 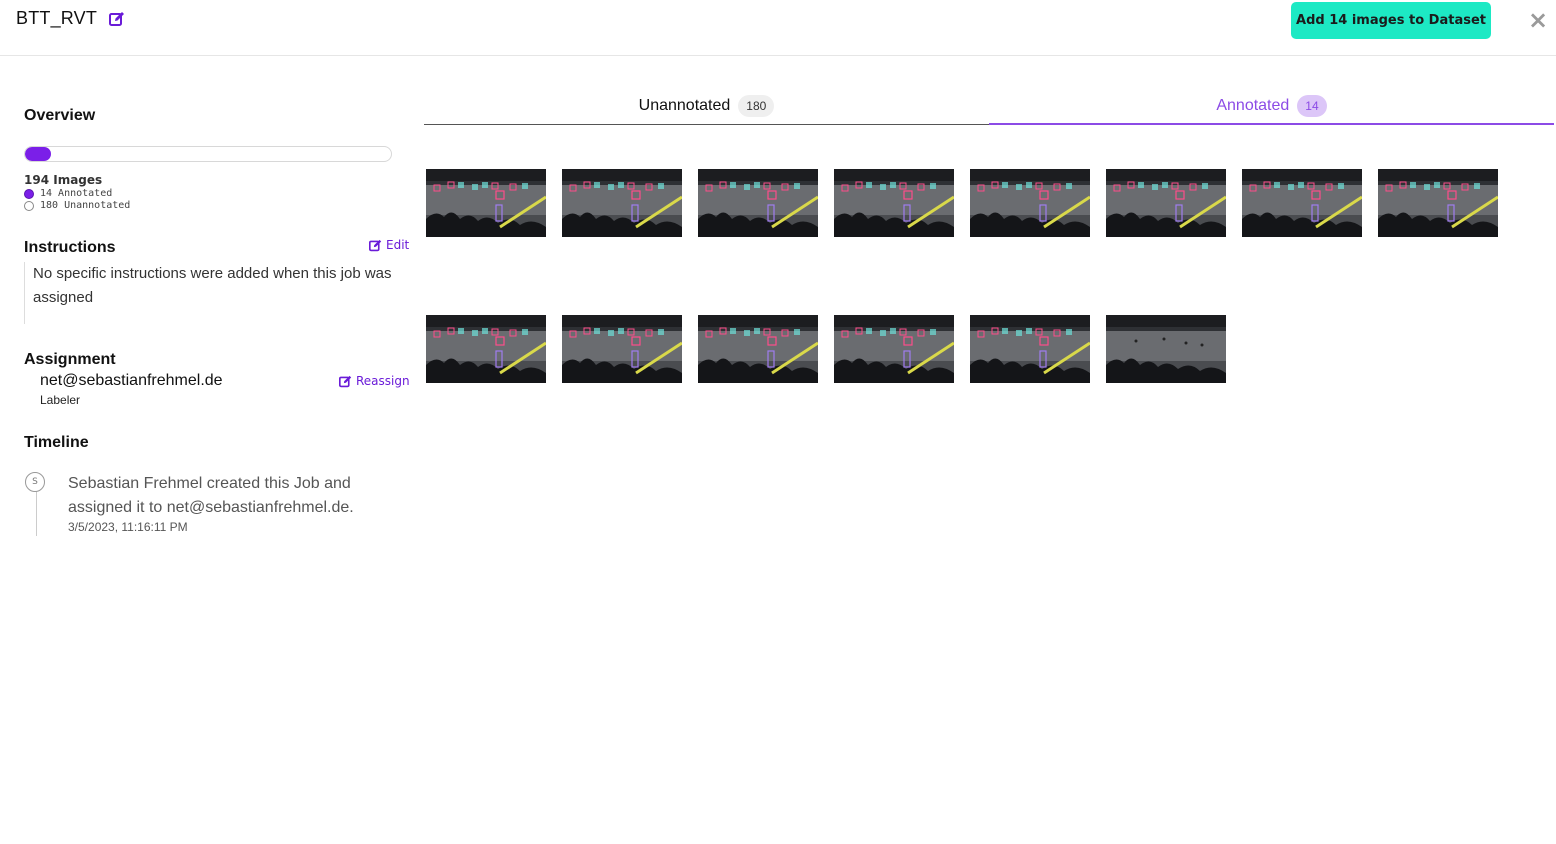 I want to click on count-badge: 14, so click(x=1312, y=105).